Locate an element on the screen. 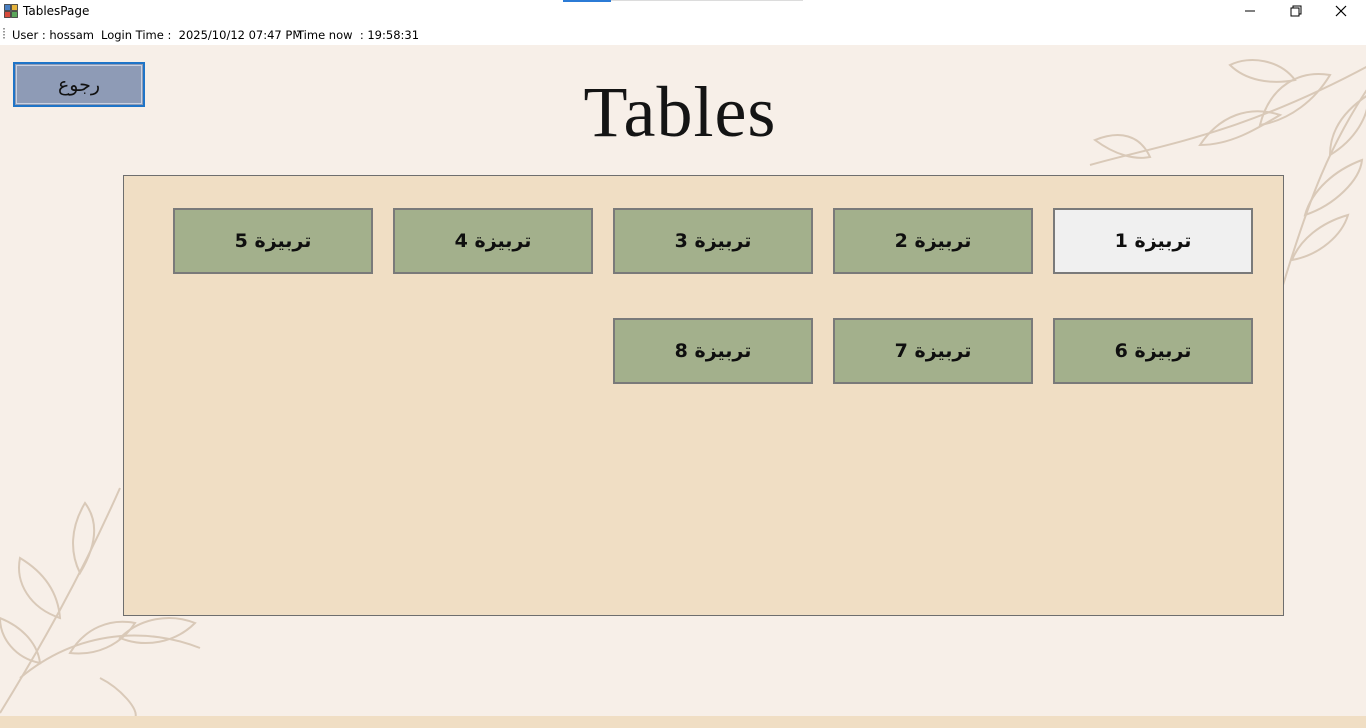 This screenshot has width=1366, height=728. table-2-button: تربيزة 2 is located at coordinates (933, 241).